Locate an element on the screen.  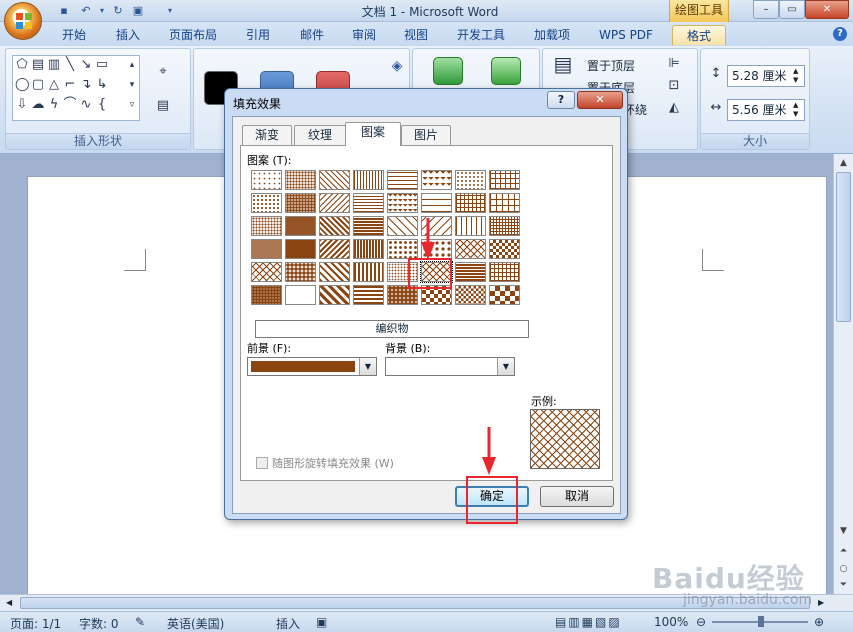
view-buttons-icon: ▤▥▦▧▨ is located at coordinates (588, 622).